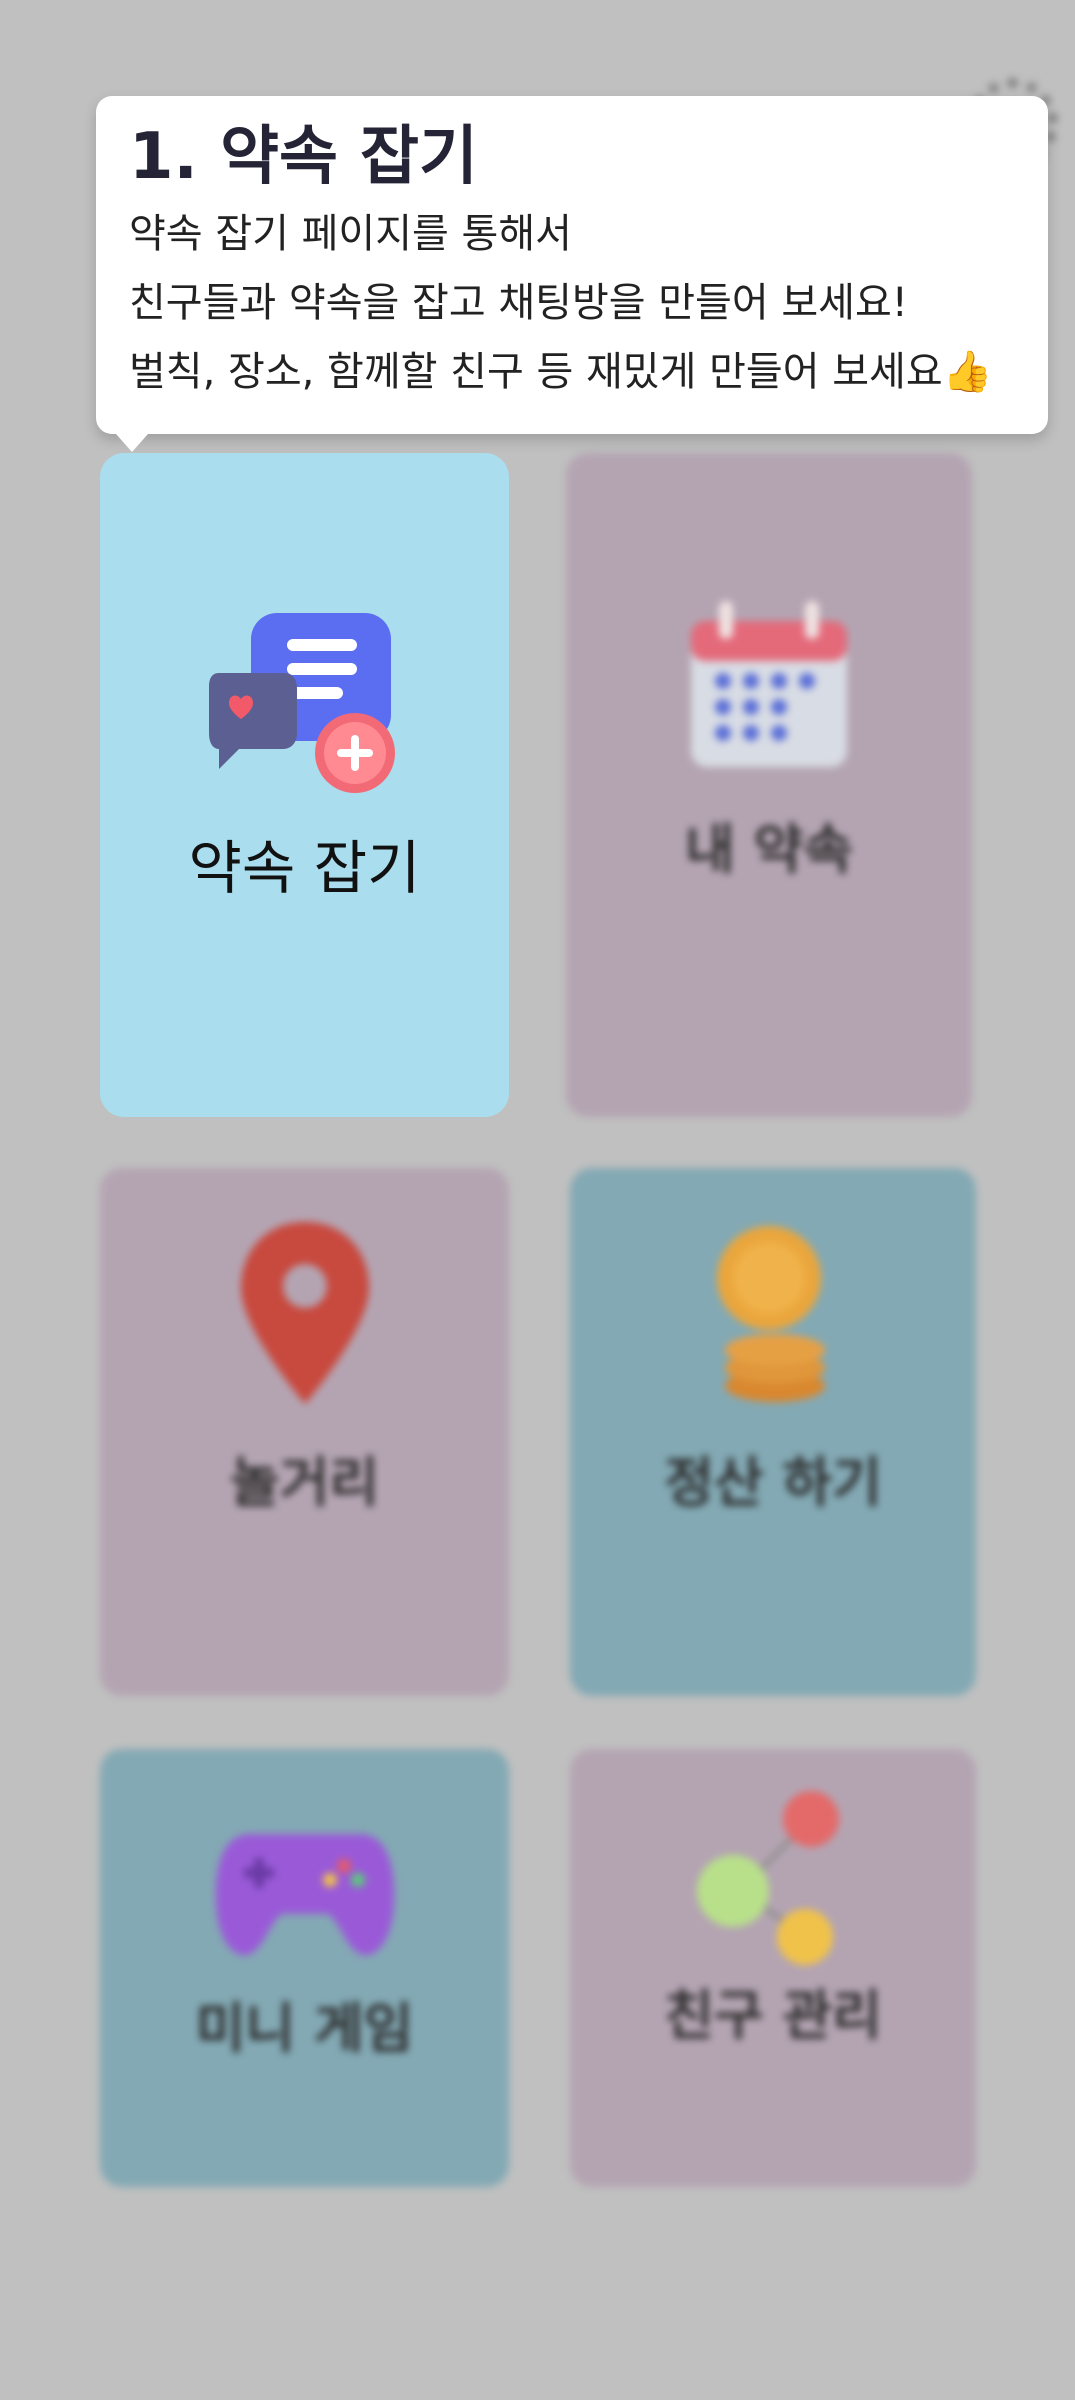 Image resolution: width=1075 pixels, height=2400 pixels. I want to click on map-pin-icon, so click(304, 1313).